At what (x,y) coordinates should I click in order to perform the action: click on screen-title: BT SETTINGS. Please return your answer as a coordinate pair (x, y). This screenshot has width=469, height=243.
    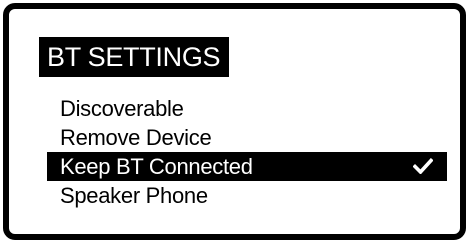
    Looking at the image, I should click on (134, 57).